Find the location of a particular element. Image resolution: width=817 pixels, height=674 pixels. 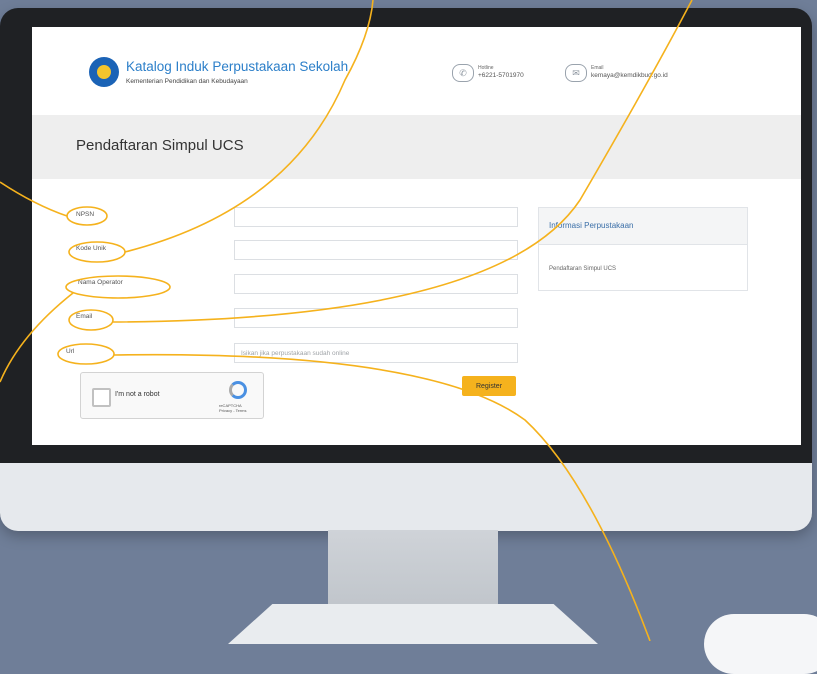

info-panel-header: Informasi Perpustakaan is located at coordinates (643, 226).